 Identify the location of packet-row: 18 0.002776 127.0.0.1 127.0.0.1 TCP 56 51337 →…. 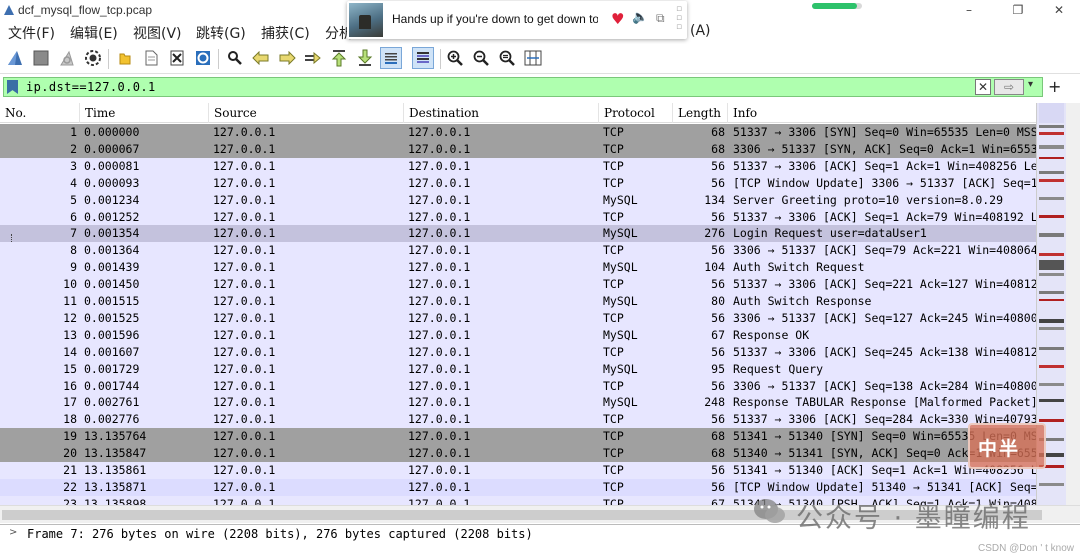
(518, 420).